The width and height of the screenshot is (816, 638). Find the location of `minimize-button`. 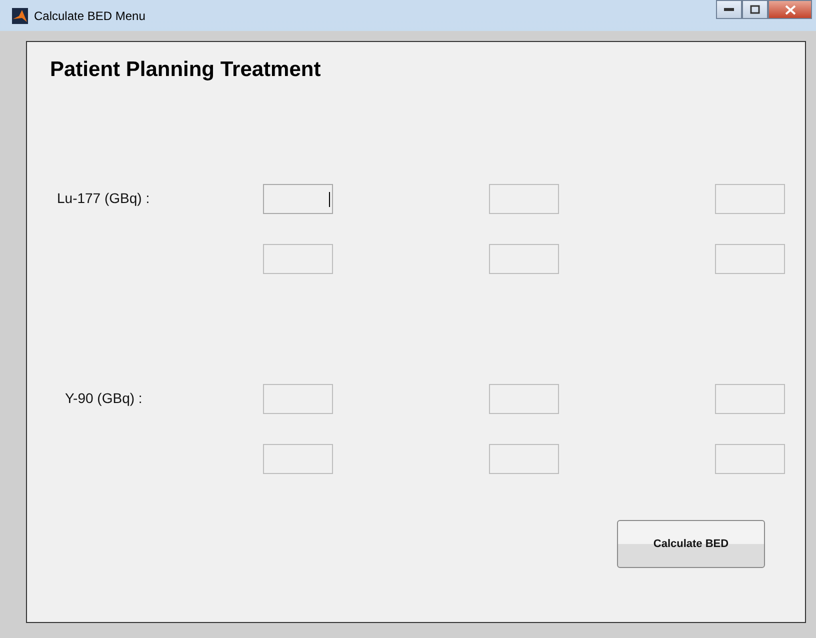

minimize-button is located at coordinates (729, 9).